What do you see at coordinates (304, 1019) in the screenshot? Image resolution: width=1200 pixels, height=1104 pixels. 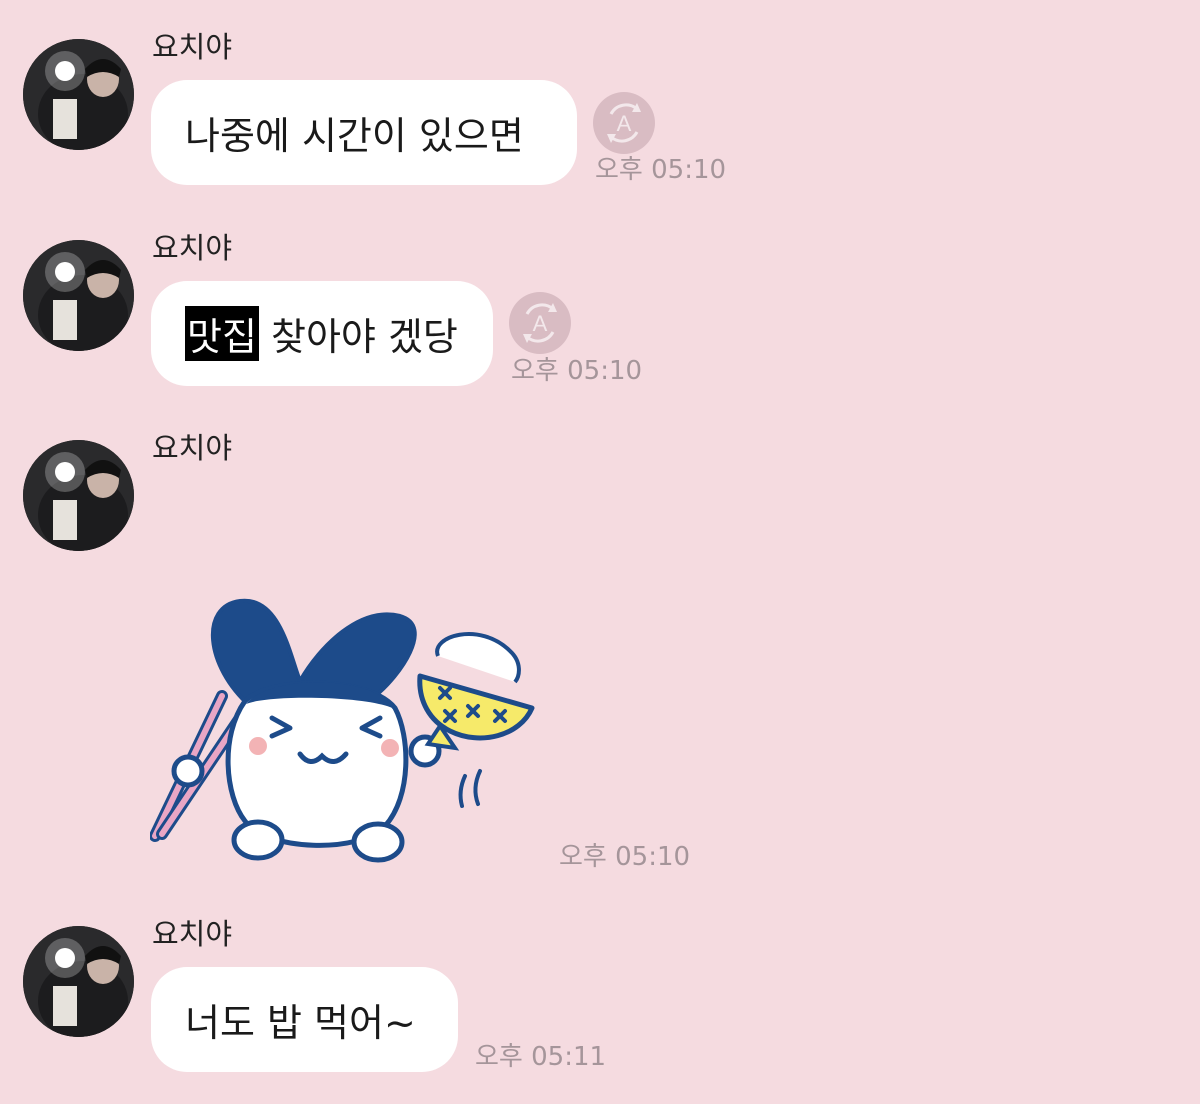 I see `message-bubble: 너도 밥 먹어~` at bounding box center [304, 1019].